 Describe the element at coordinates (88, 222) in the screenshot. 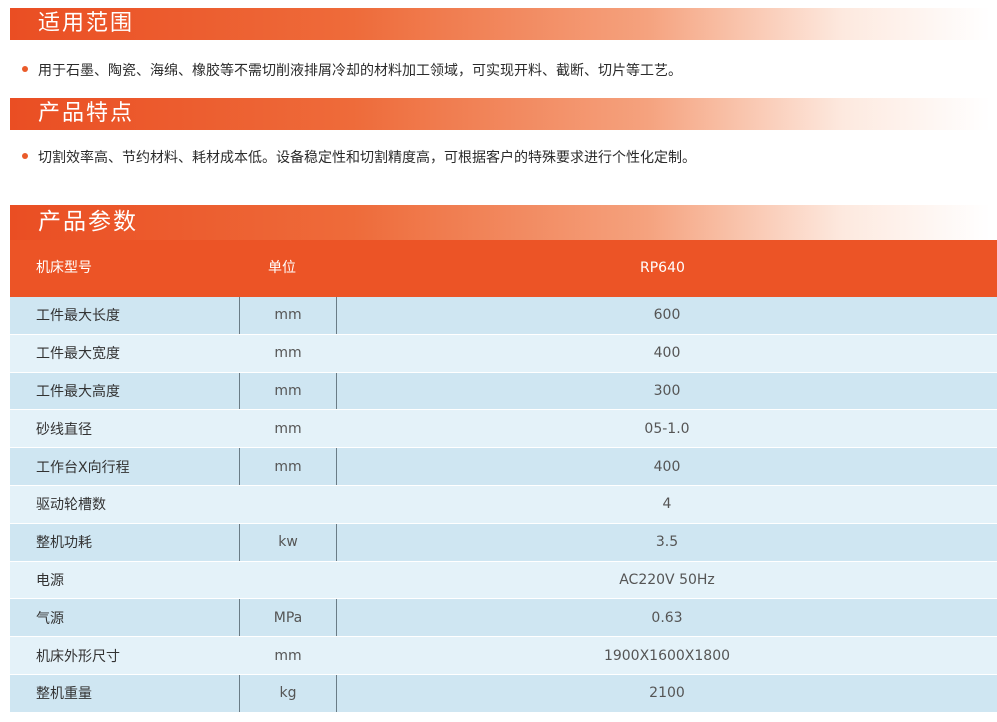

I see `section-title-params: 产品参数` at that location.